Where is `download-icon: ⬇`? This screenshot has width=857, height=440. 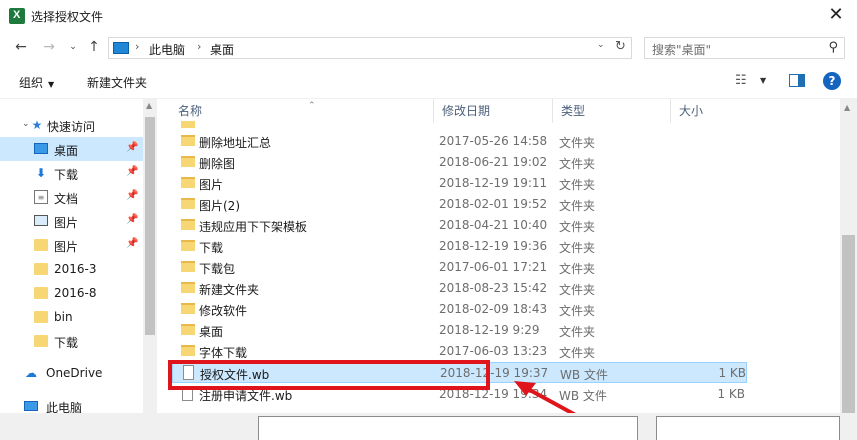
download-icon: ⬇ is located at coordinates (41, 173).